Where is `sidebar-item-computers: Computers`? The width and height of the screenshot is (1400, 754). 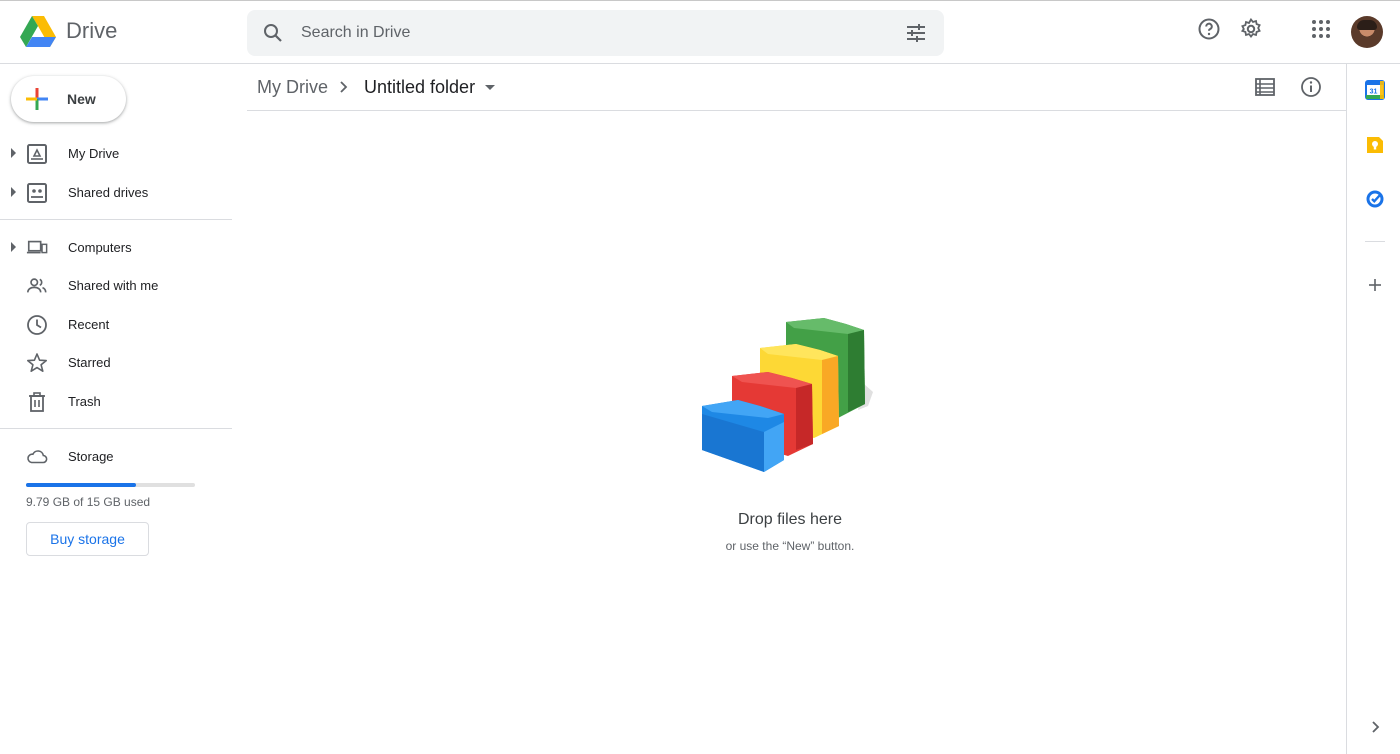
sidebar-item-computers: Computers is located at coordinates (116, 247).